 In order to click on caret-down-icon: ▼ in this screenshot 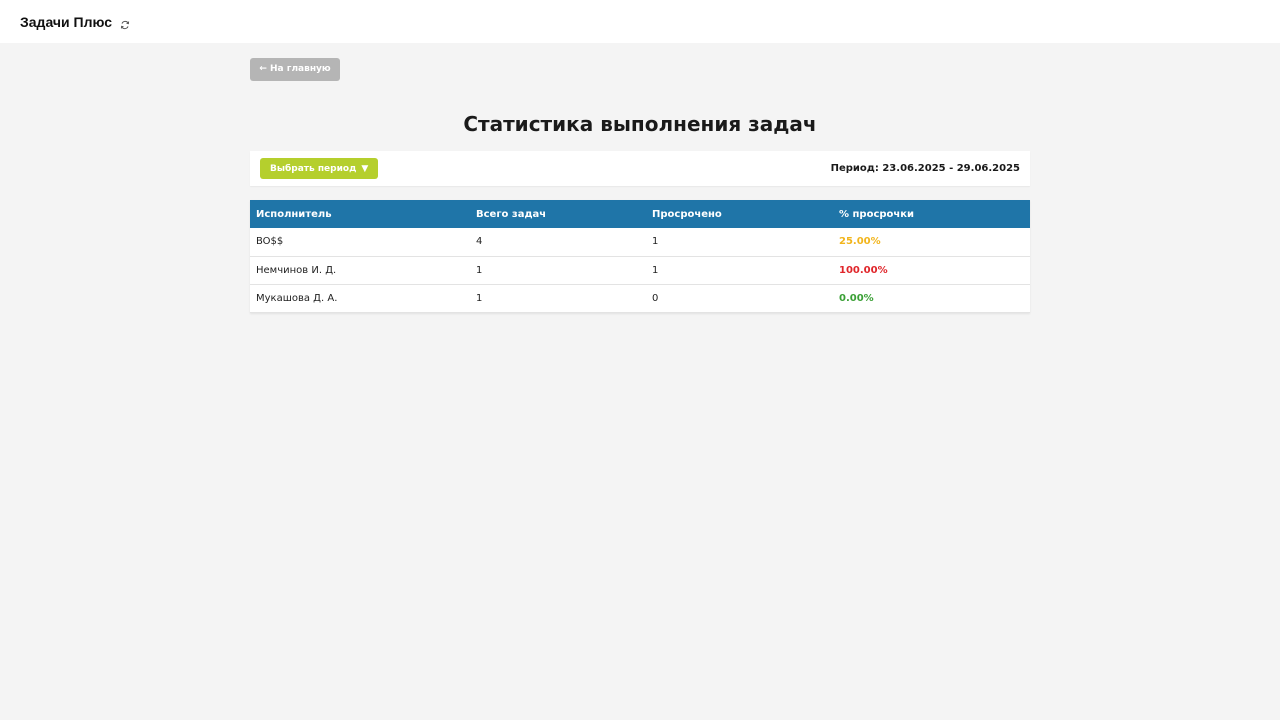, I will do `click(365, 168)`.